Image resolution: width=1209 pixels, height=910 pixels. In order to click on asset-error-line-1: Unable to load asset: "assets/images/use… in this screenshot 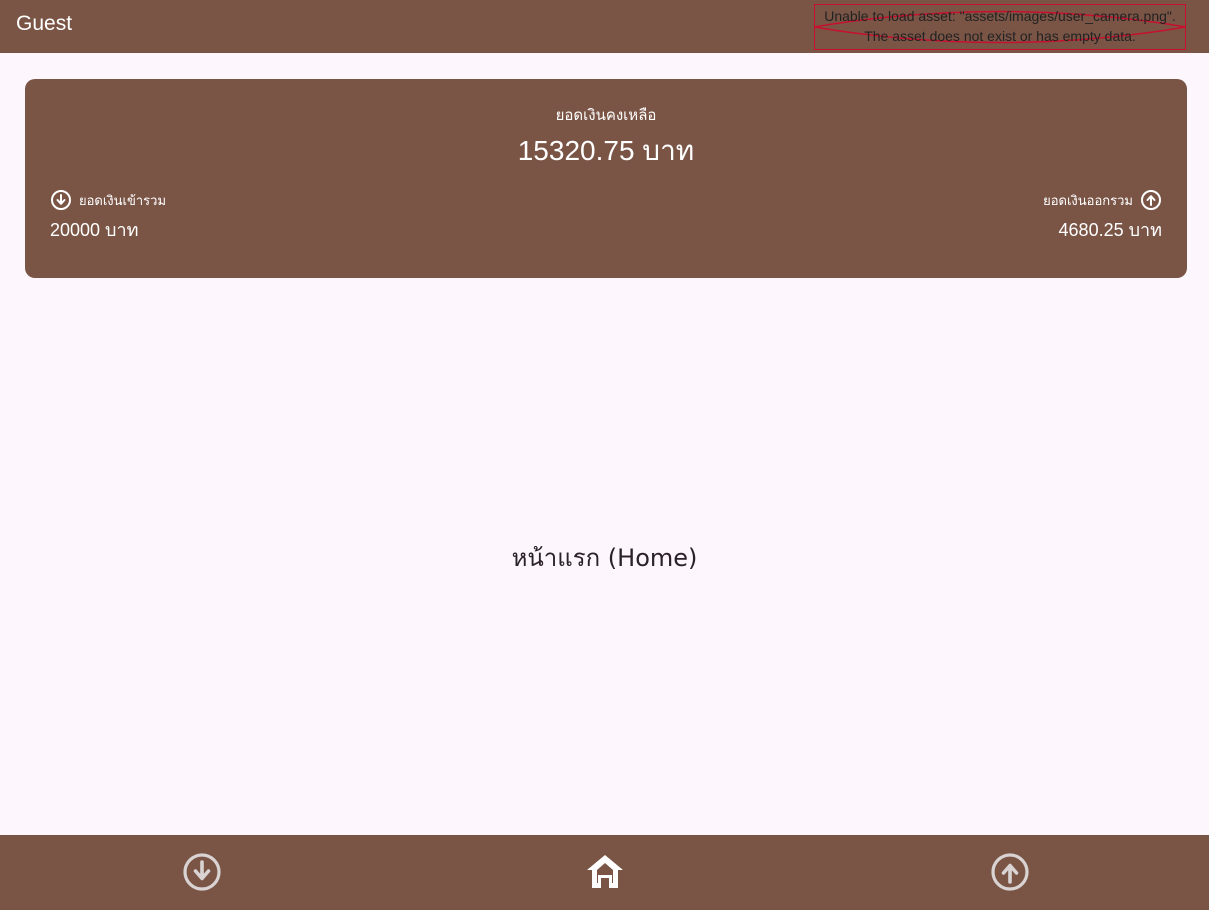, I will do `click(1000, 16)`.